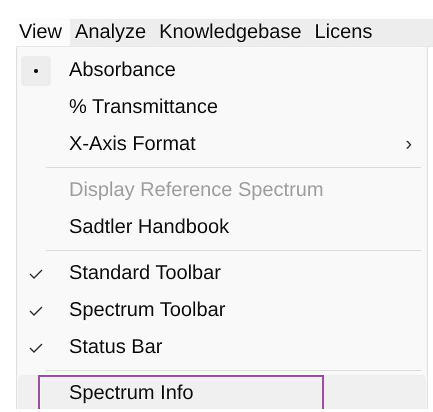  I want to click on submenu-arrow: ›, so click(408, 144).